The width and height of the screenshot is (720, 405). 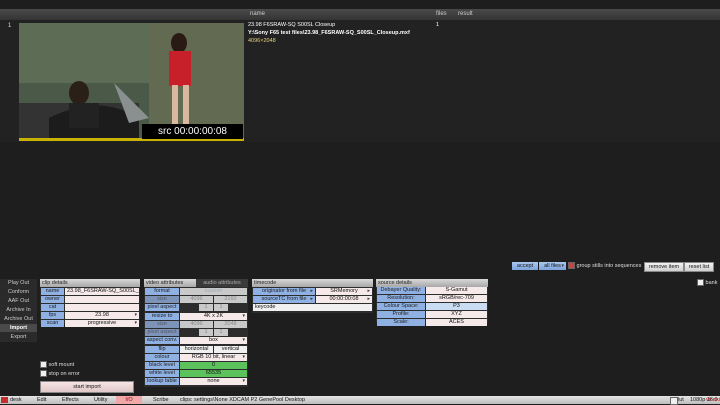 What do you see at coordinates (90, 283) in the screenshot?
I see `clip-details-title: clip details` at bounding box center [90, 283].